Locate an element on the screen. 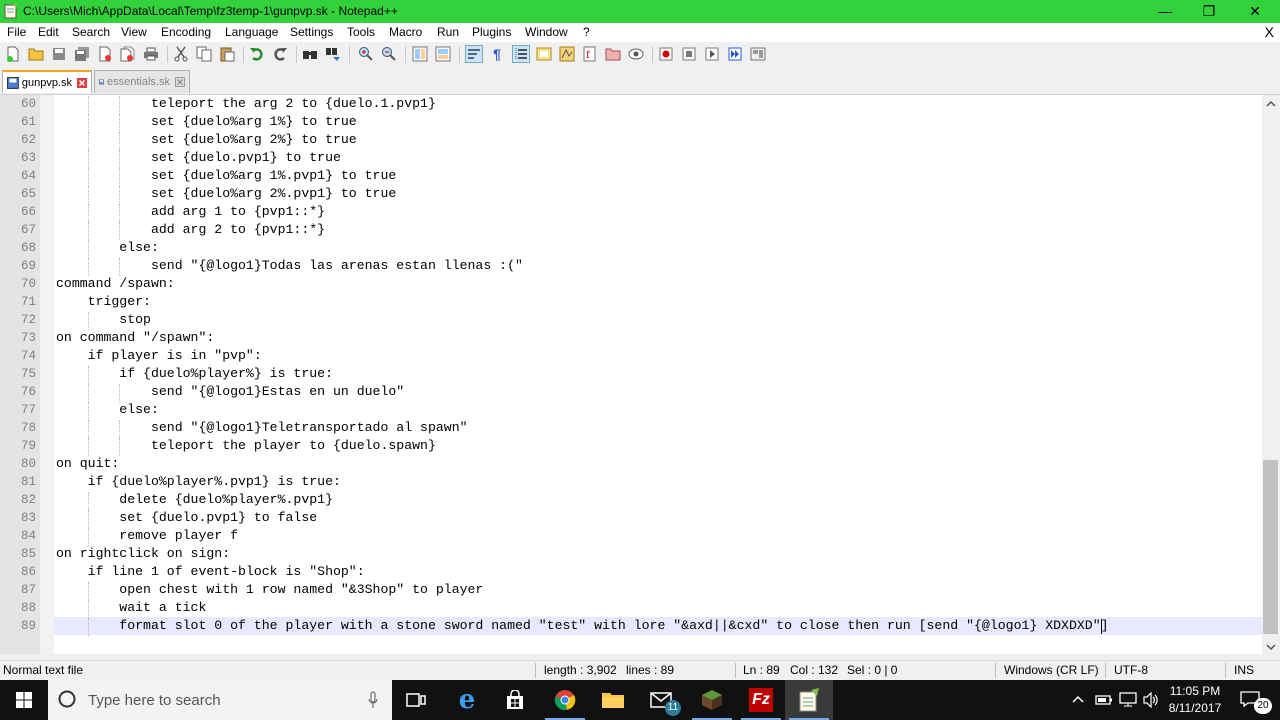  sync-vertical-icon is located at coordinates (420, 54).